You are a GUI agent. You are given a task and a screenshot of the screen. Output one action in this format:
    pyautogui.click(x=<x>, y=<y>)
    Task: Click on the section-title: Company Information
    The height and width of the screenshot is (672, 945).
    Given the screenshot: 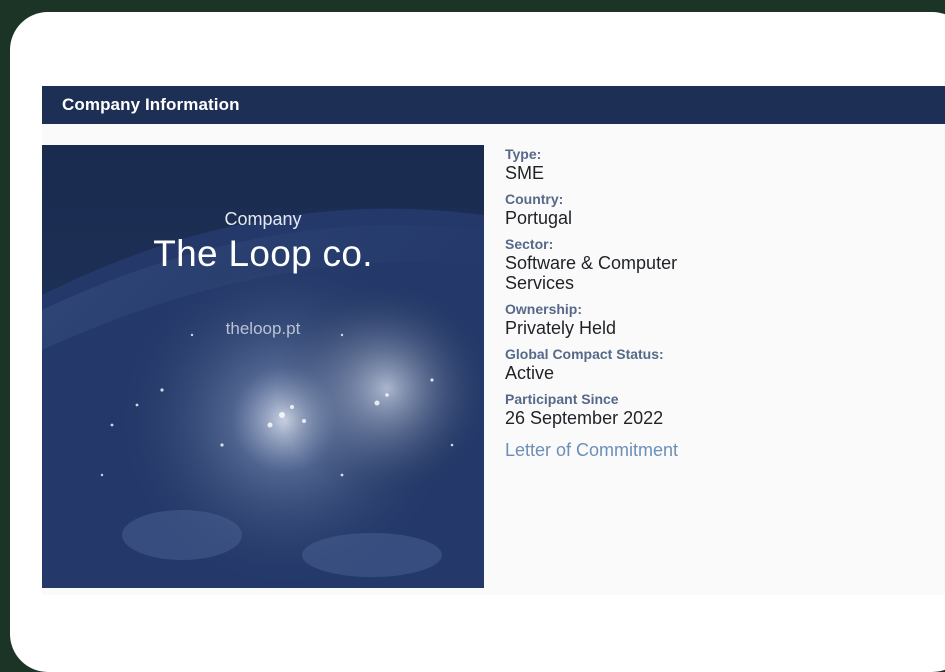 What is the action you would take?
    pyautogui.click(x=151, y=104)
    